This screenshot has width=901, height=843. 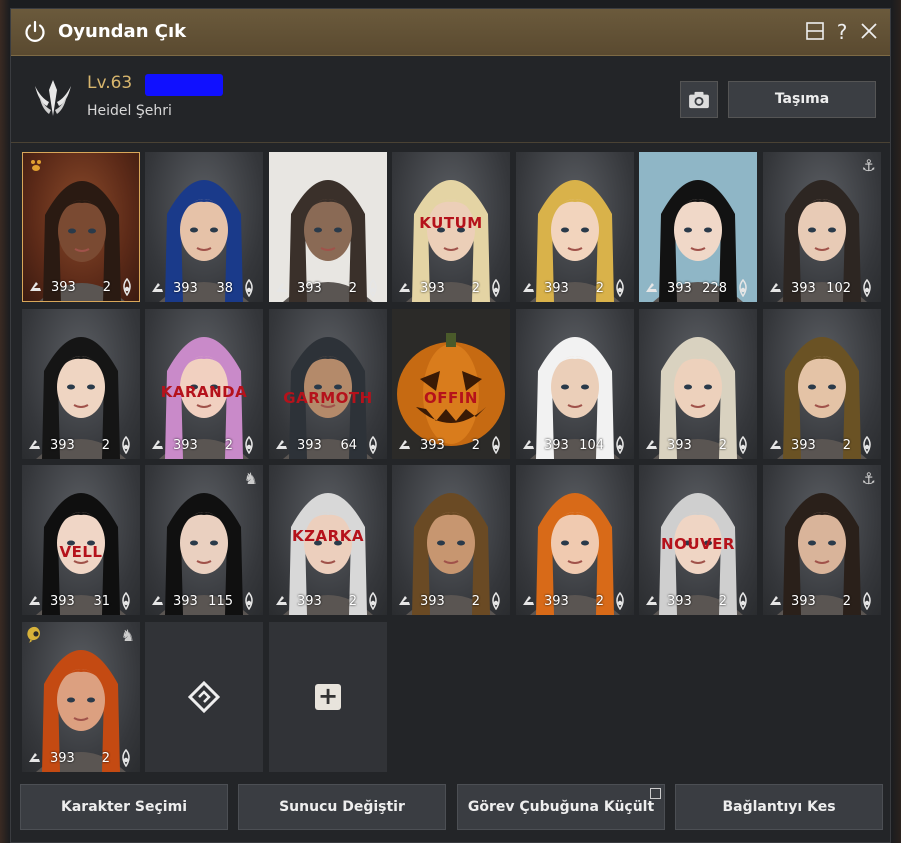 What do you see at coordinates (699, 99) in the screenshot?
I see `screenshot-button` at bounding box center [699, 99].